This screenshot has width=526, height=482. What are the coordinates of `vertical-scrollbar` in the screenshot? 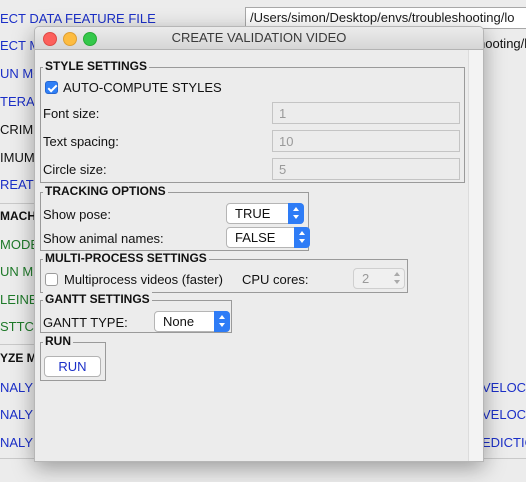 It's located at (475, 255).